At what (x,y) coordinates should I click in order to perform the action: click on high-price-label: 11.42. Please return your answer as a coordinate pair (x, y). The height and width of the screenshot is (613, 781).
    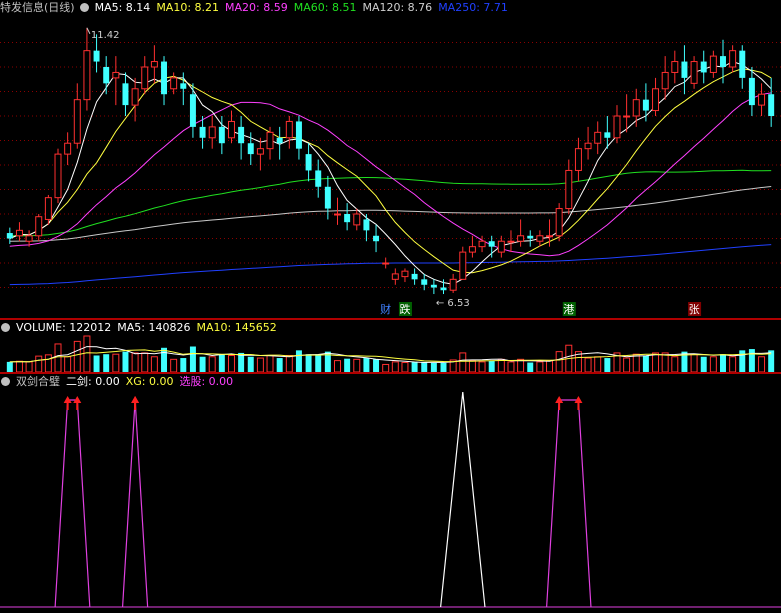
    Looking at the image, I should click on (105, 35).